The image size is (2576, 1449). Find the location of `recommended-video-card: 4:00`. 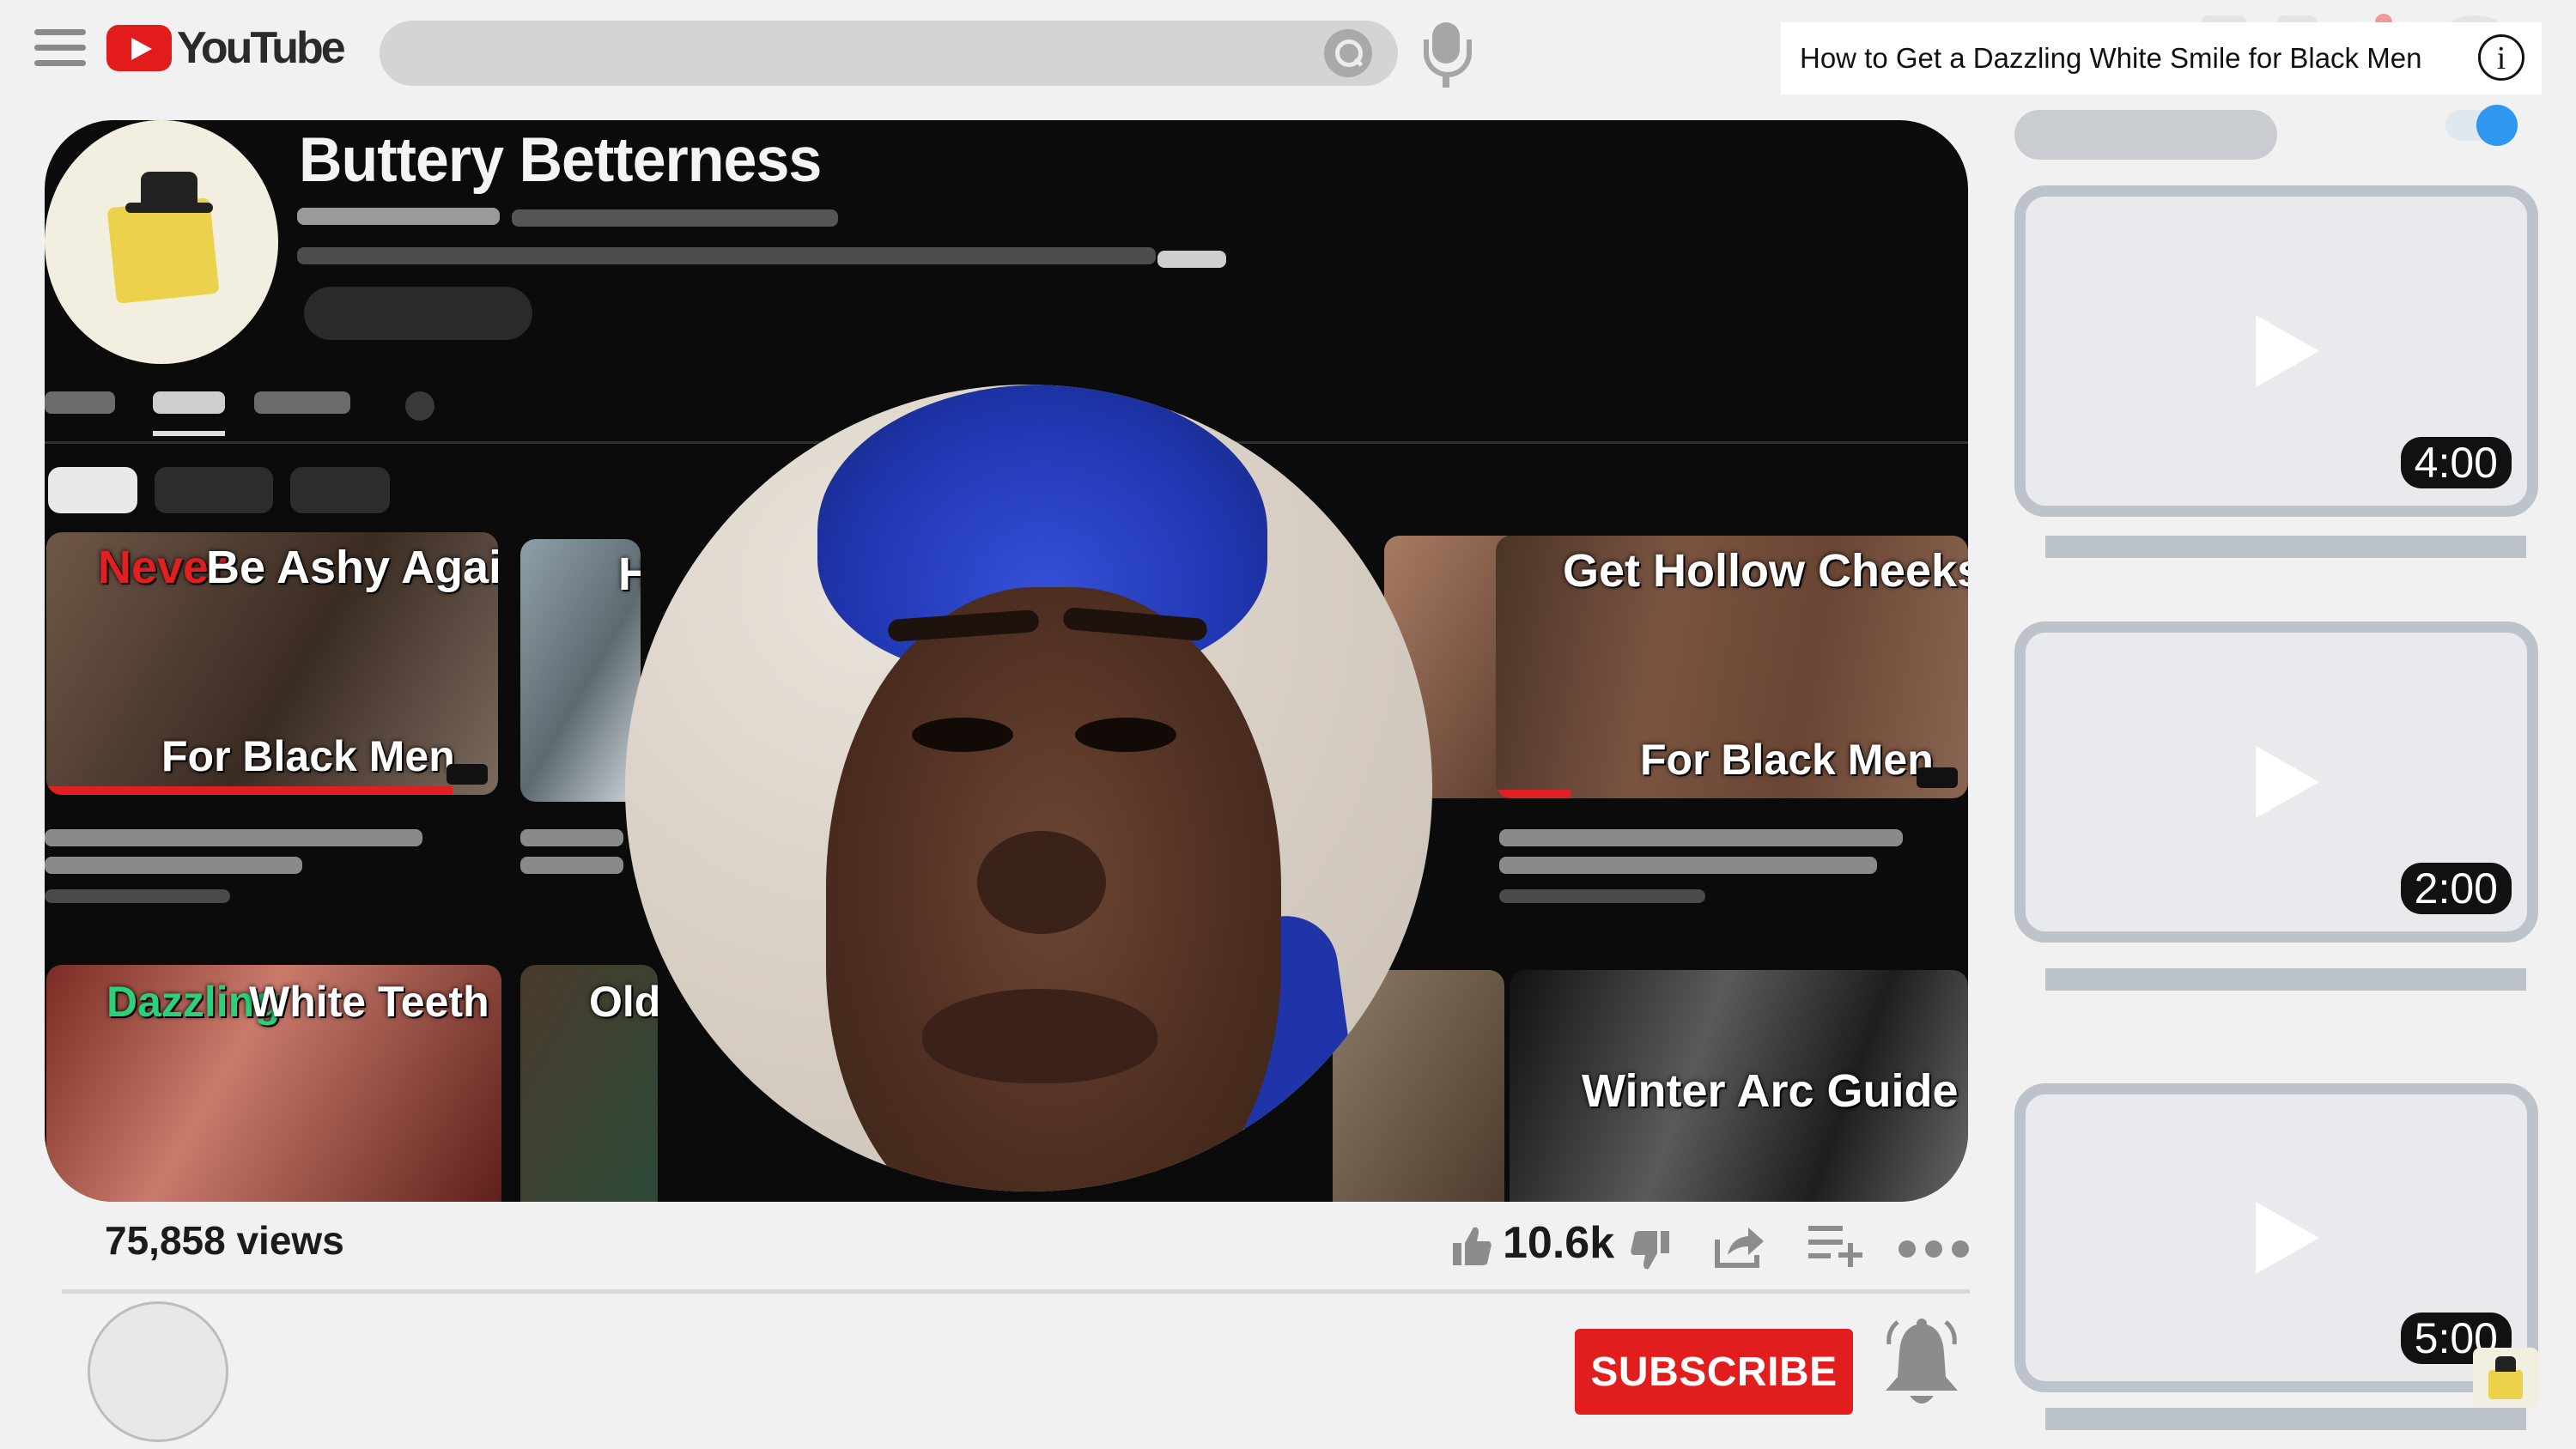

recommended-video-card: 4:00 is located at coordinates (2276, 351).